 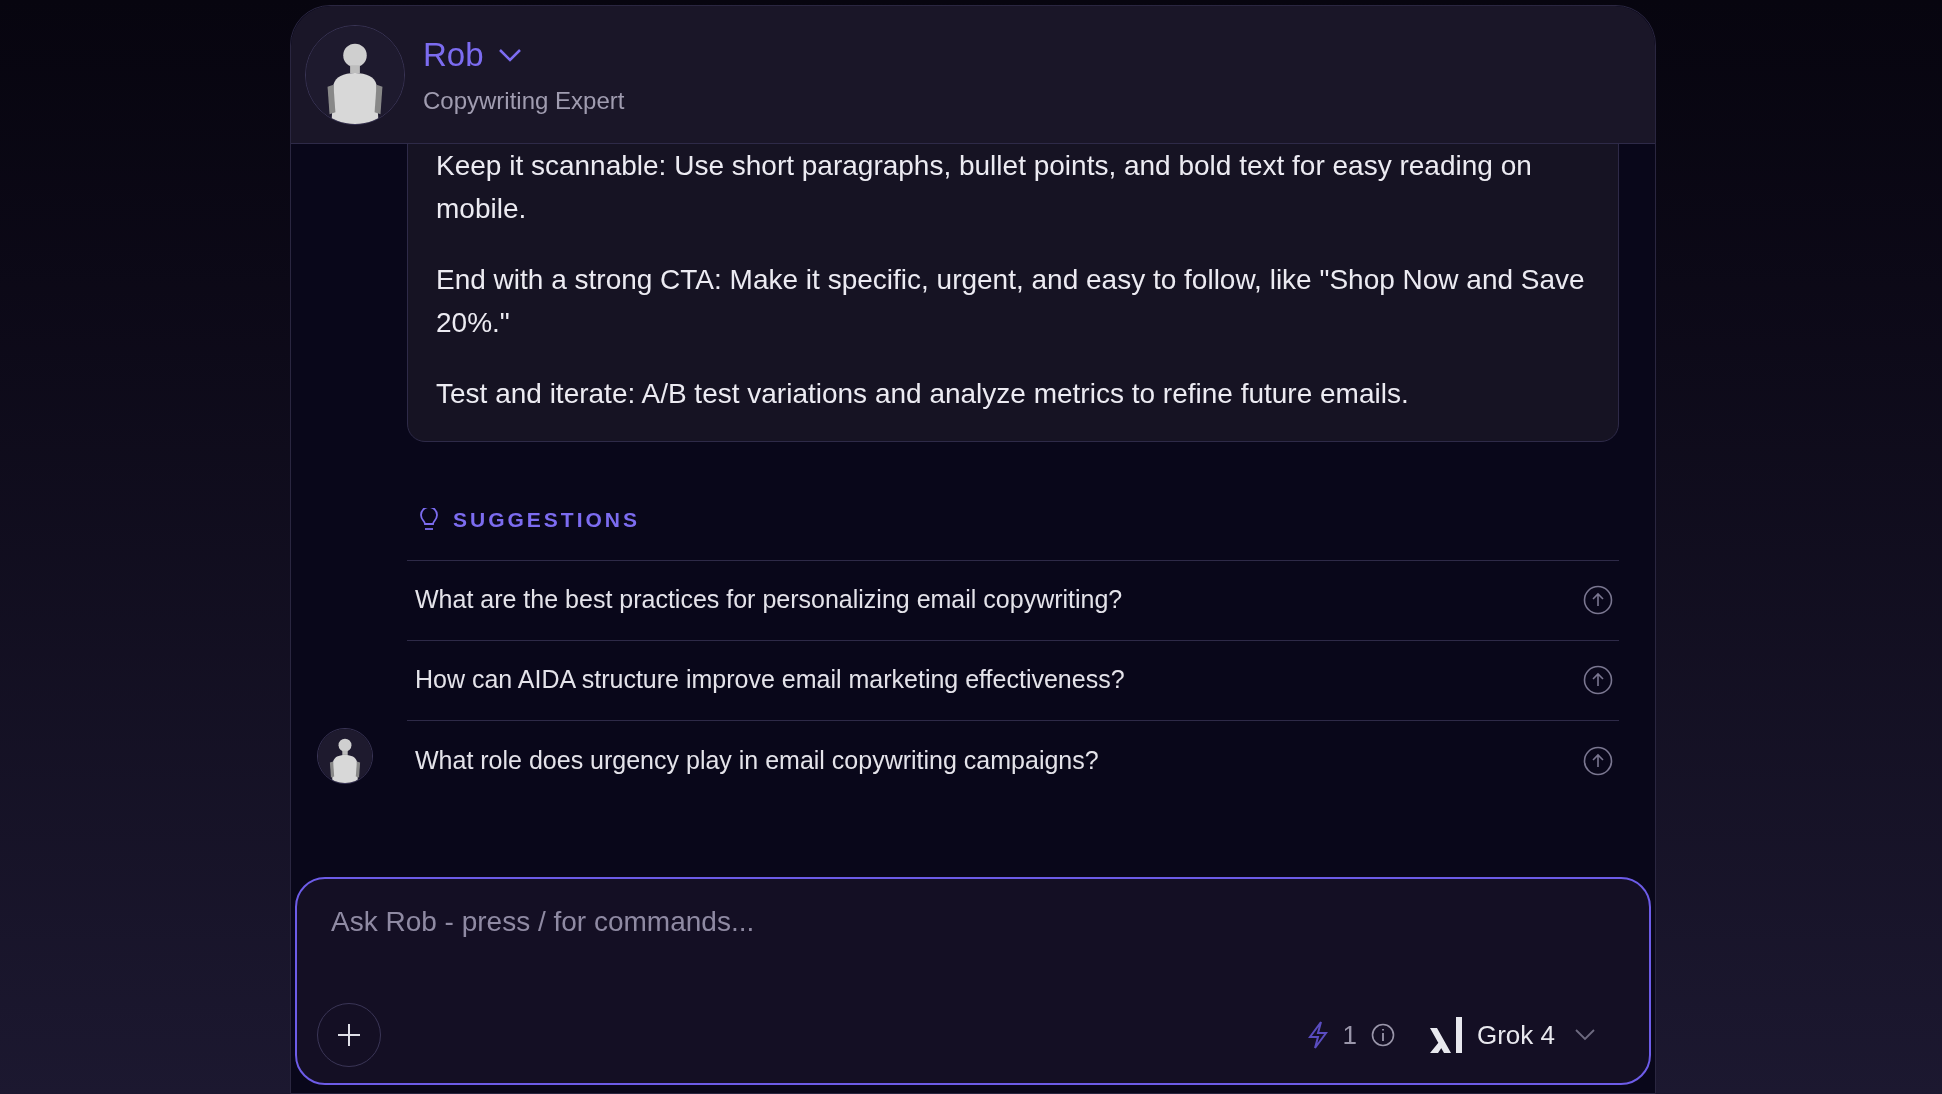 What do you see at coordinates (1317, 1035) in the screenshot?
I see `lightning-icon` at bounding box center [1317, 1035].